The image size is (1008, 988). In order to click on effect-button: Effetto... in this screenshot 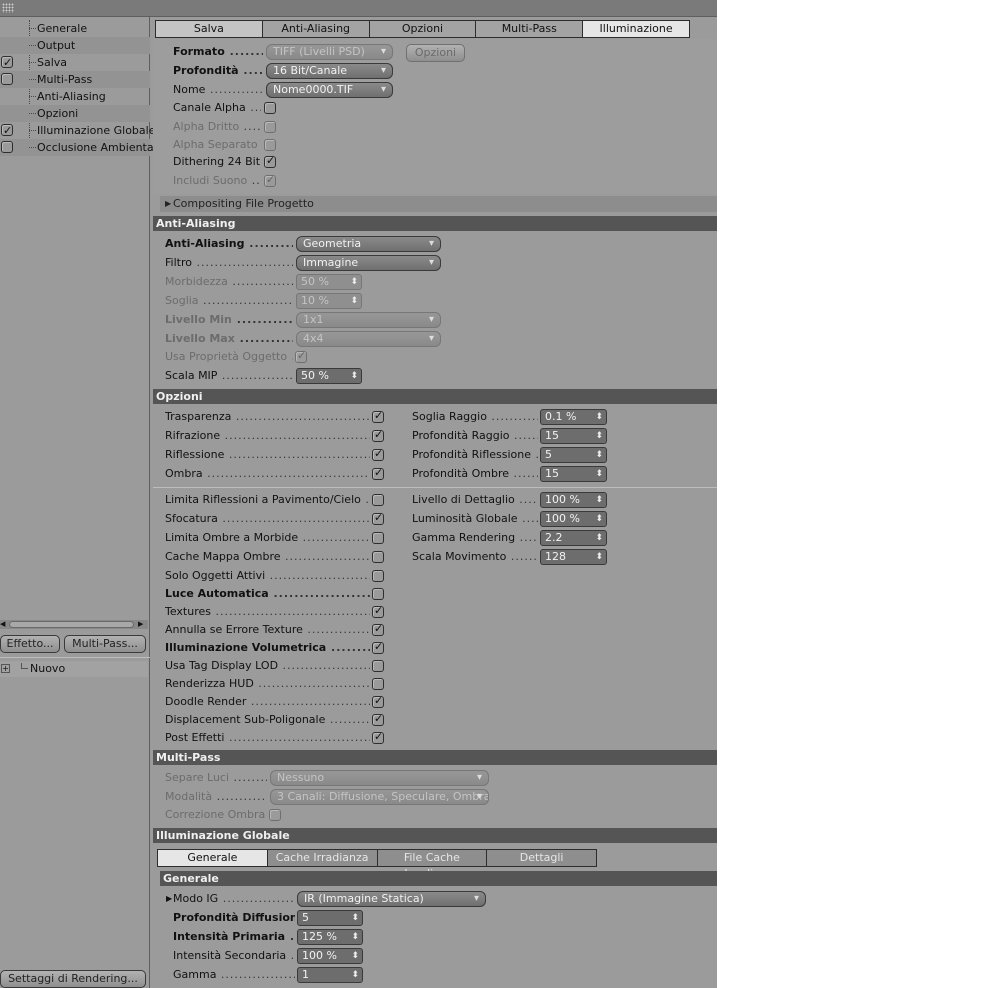, I will do `click(30, 644)`.